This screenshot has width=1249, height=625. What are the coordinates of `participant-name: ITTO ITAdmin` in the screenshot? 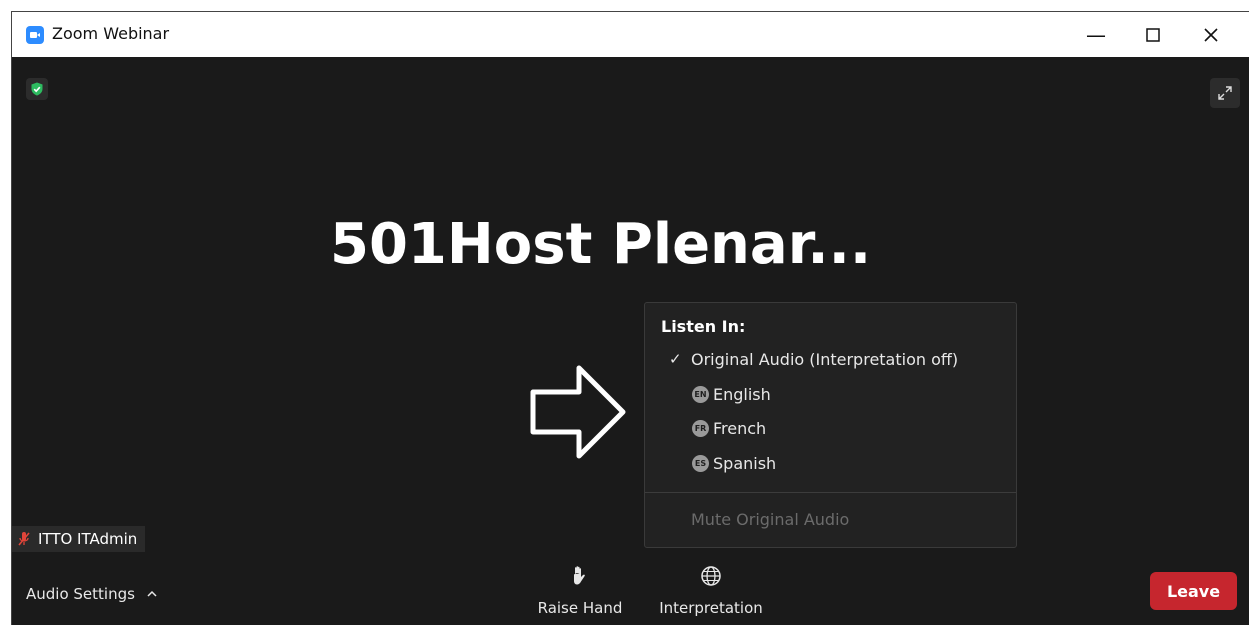 It's located at (88, 539).